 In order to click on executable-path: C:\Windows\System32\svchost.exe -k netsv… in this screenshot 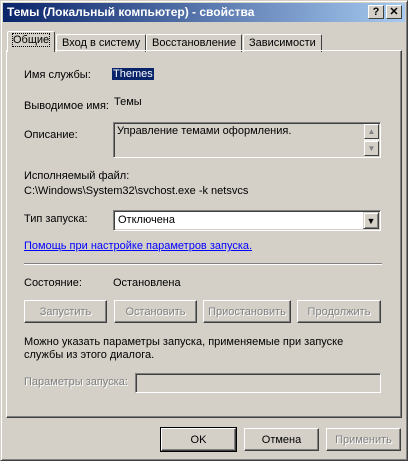, I will do `click(136, 191)`.